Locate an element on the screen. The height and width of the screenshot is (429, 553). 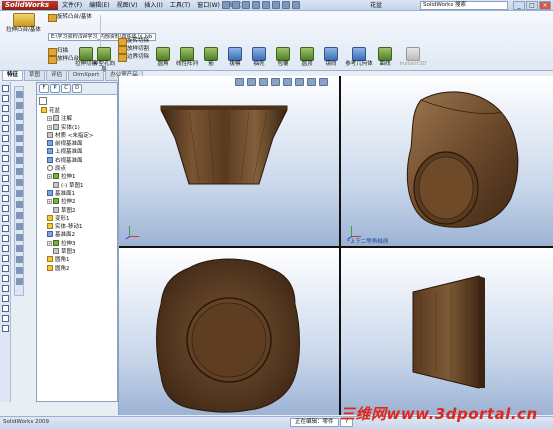
menu-insert: 插入(I) is located at coordinates (153, 5).